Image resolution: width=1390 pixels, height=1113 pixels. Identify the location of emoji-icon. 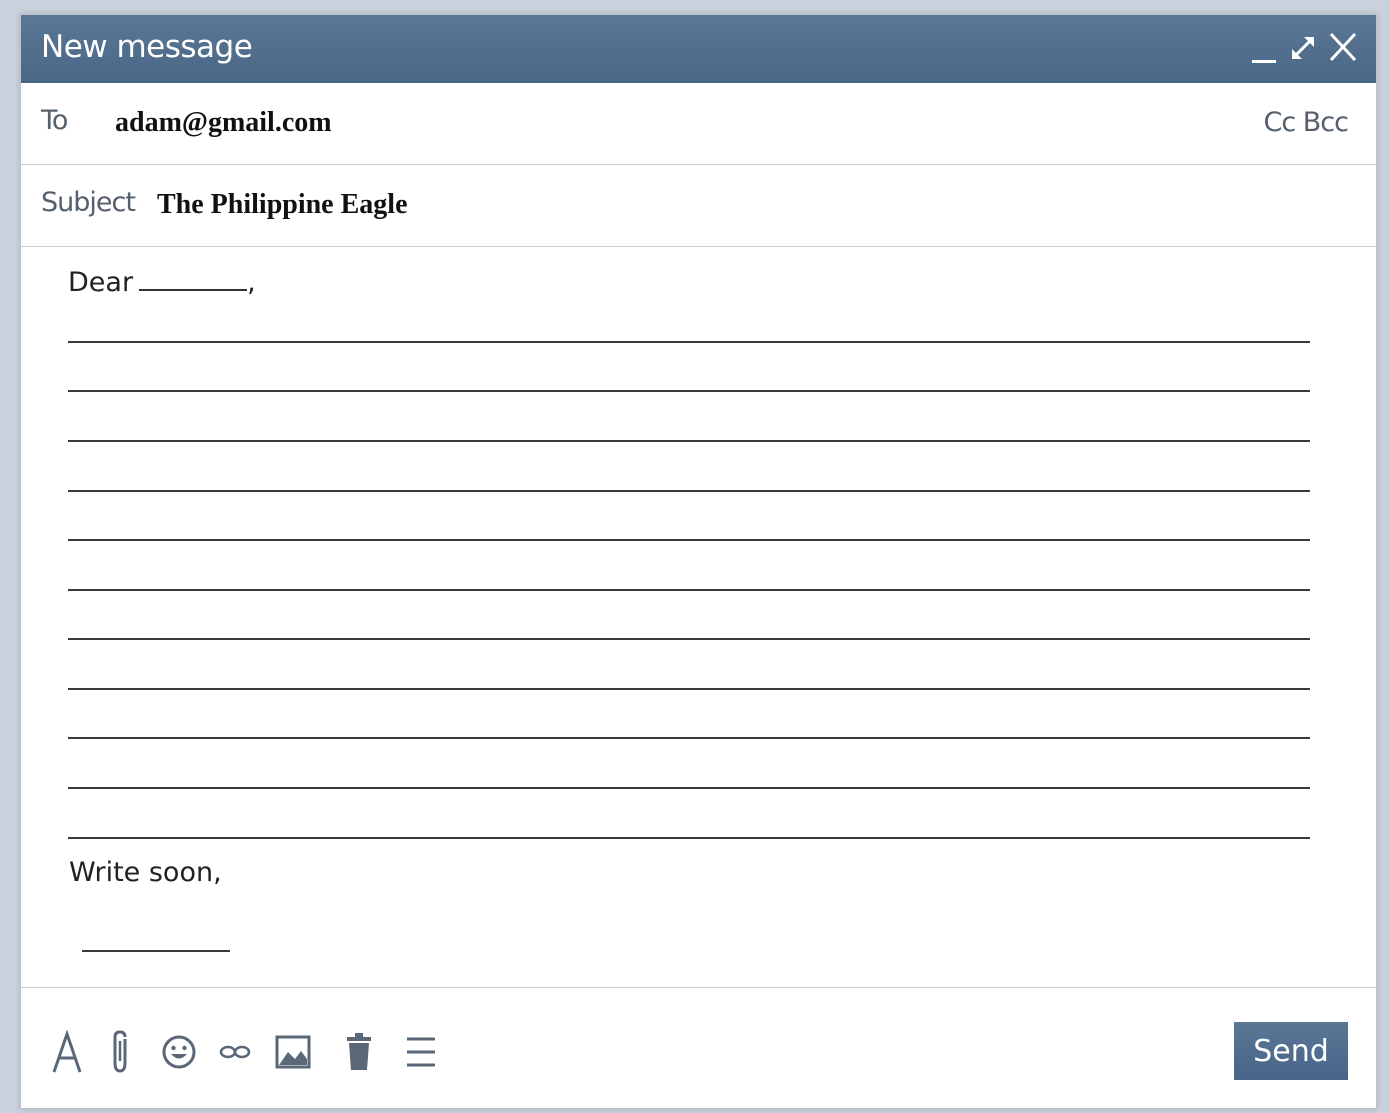
(179, 1052).